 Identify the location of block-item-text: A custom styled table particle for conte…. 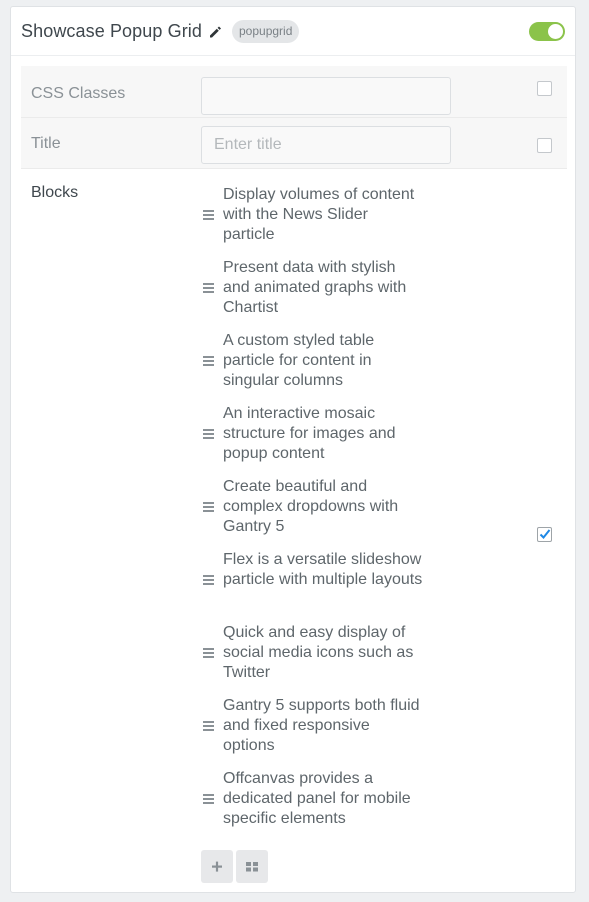
(299, 360).